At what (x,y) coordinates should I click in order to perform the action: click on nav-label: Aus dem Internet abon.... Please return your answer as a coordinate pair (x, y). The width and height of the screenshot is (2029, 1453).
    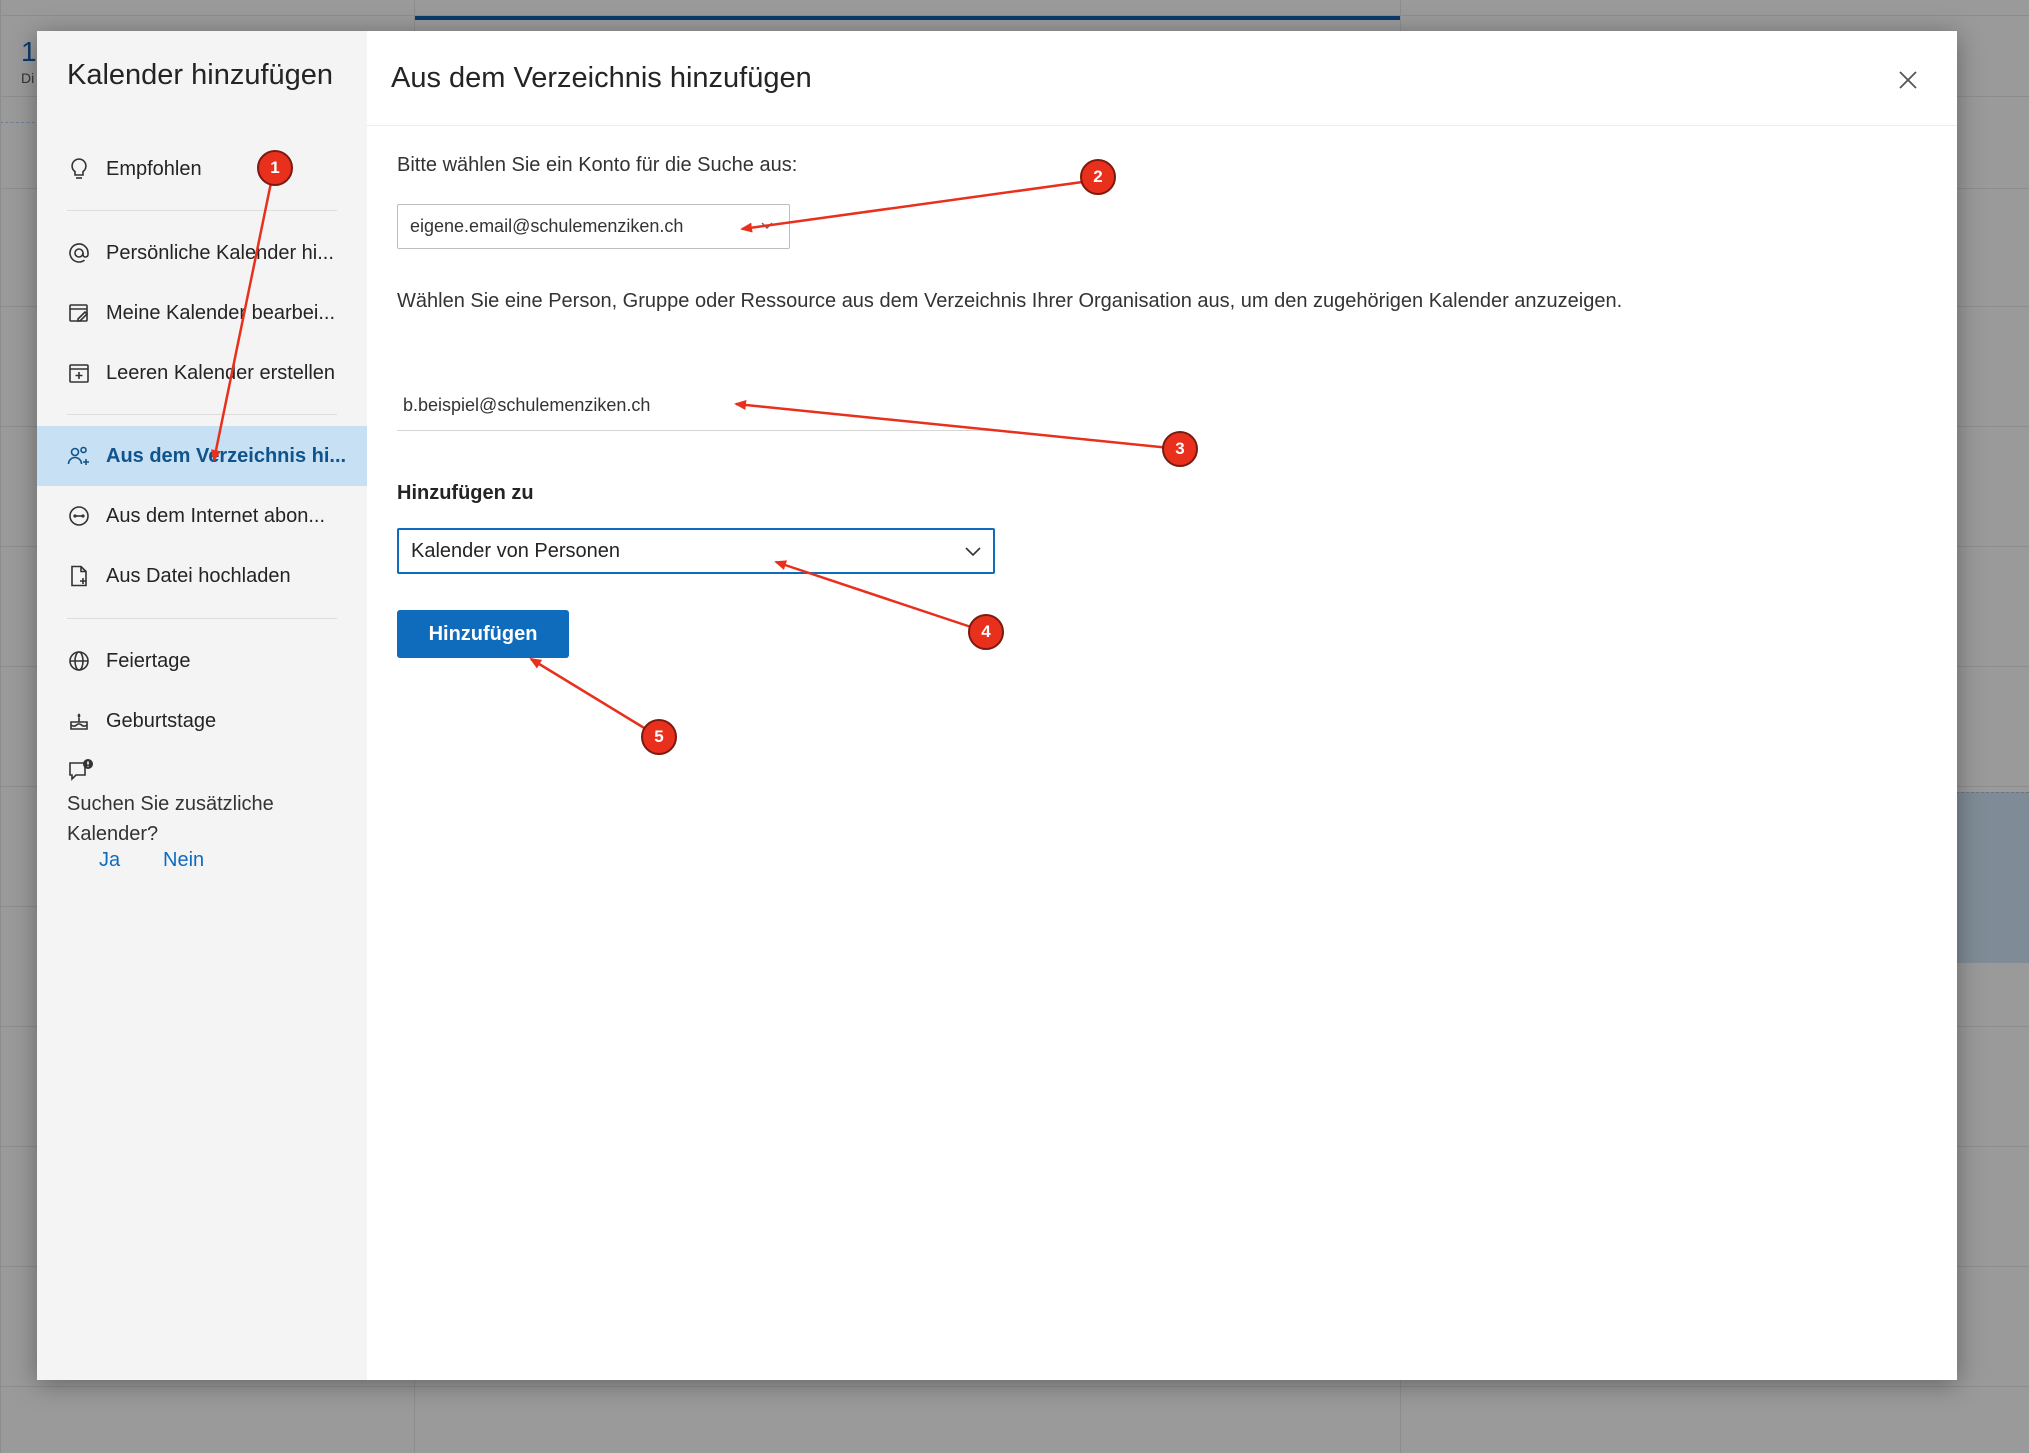
    Looking at the image, I should click on (216, 515).